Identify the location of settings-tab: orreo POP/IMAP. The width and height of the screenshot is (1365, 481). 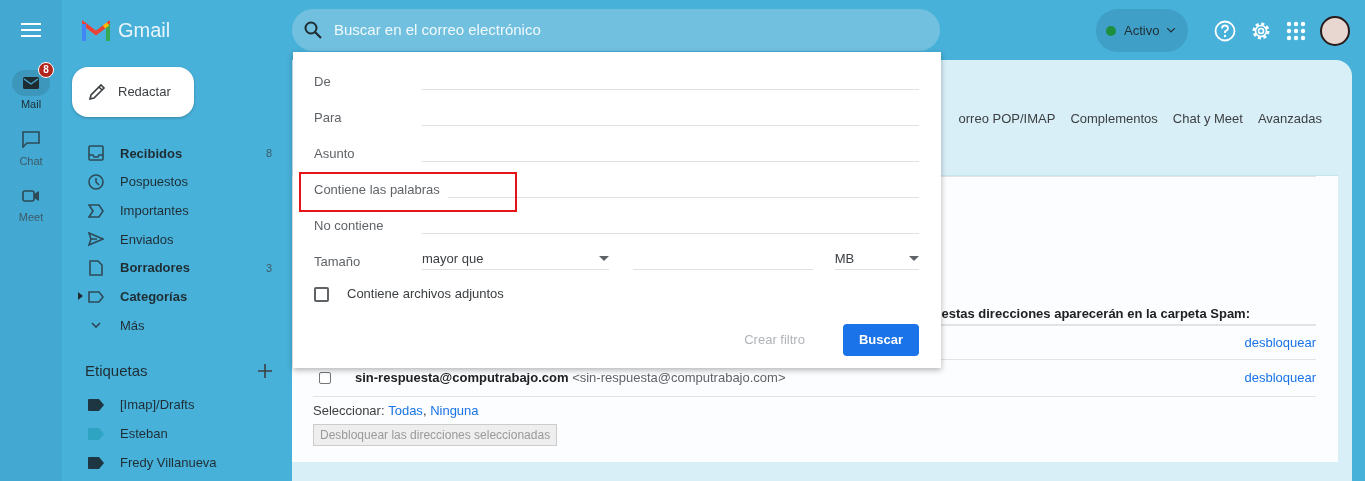
(1007, 120).